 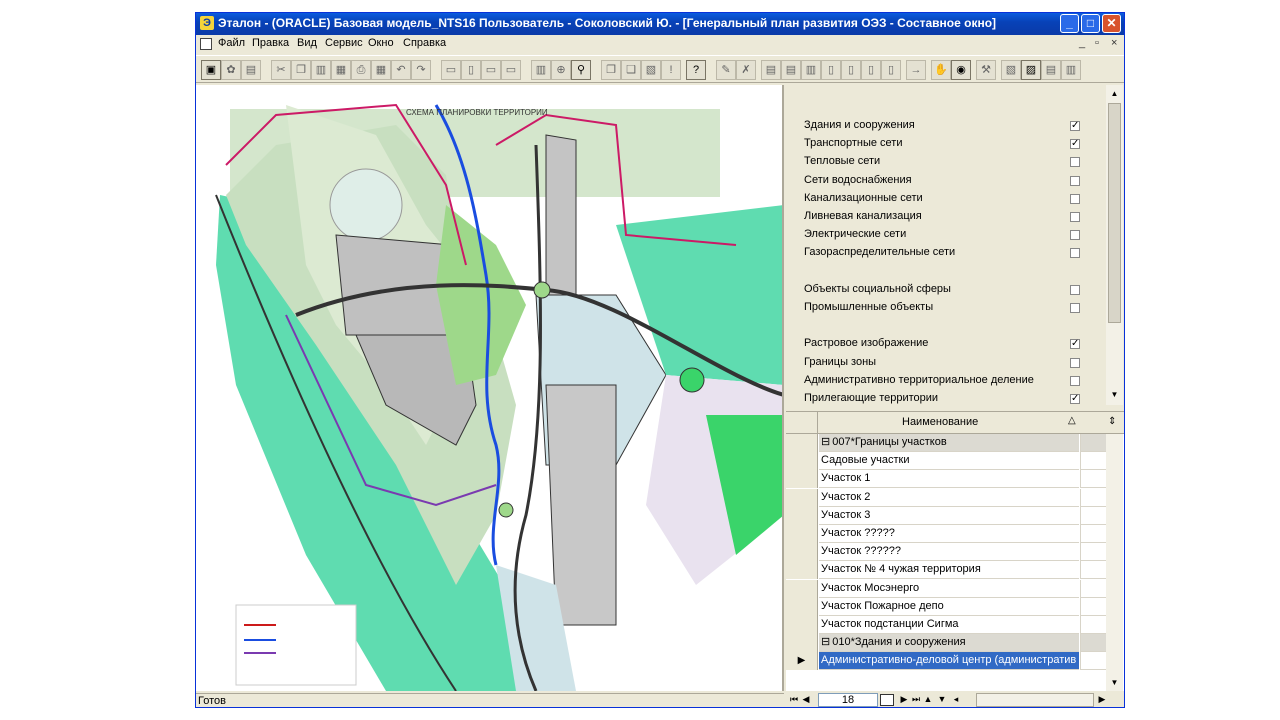 What do you see at coordinates (1114, 43) in the screenshot?
I see `mdi-close-button: ×` at bounding box center [1114, 43].